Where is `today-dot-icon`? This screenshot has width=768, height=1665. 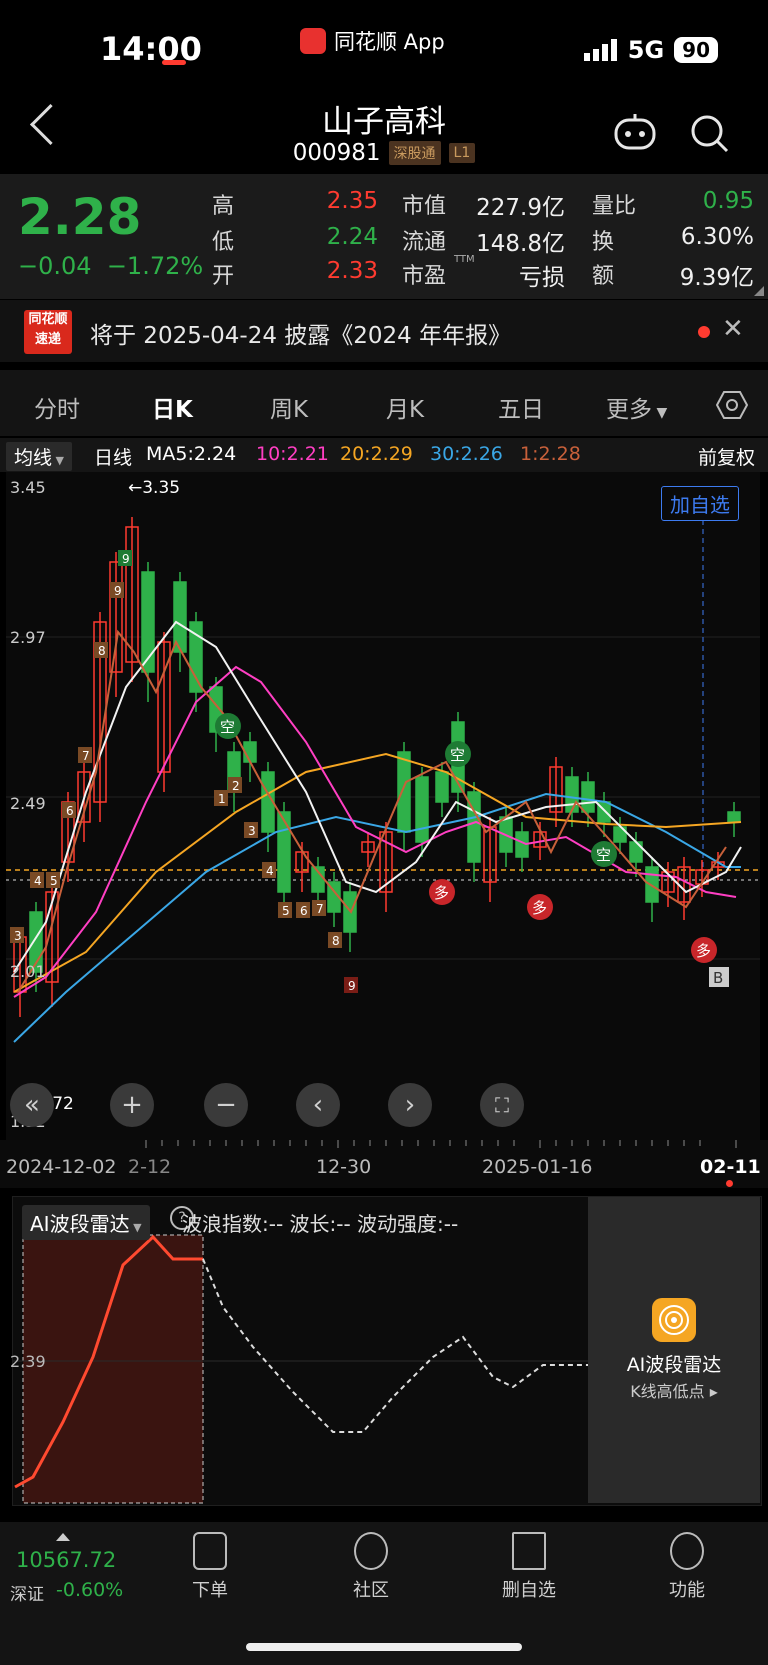
today-dot-icon is located at coordinates (729, 1183).